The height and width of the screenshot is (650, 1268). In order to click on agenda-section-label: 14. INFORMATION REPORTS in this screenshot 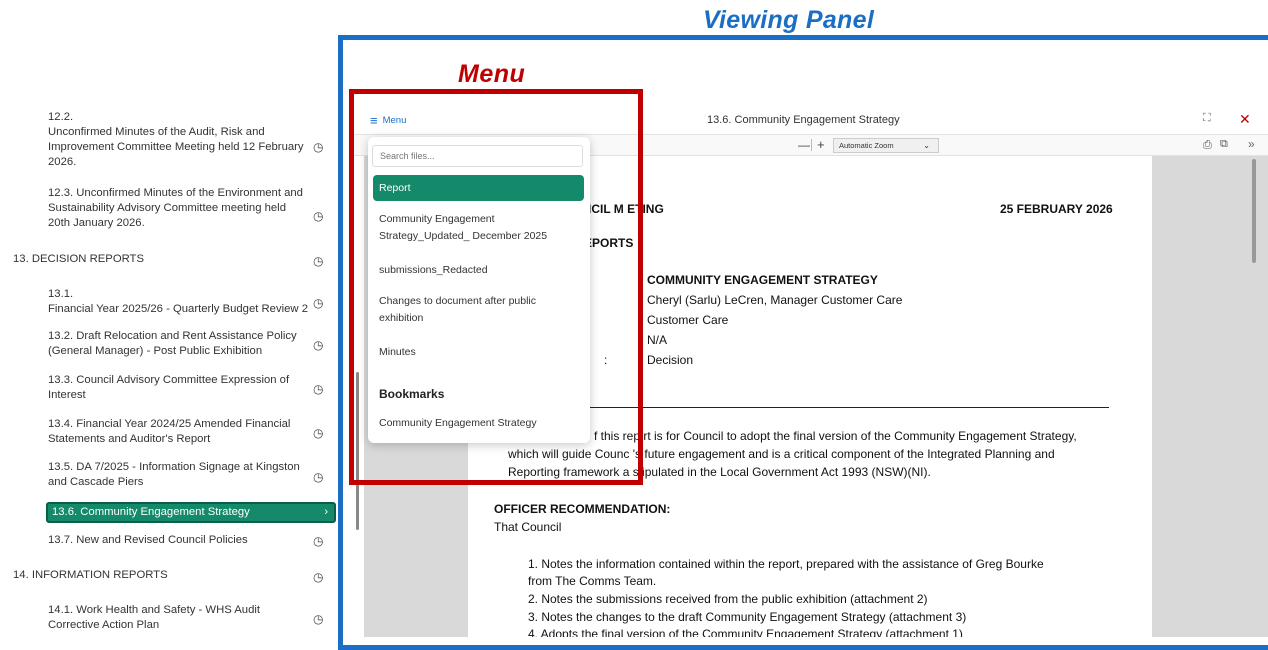, I will do `click(90, 575)`.